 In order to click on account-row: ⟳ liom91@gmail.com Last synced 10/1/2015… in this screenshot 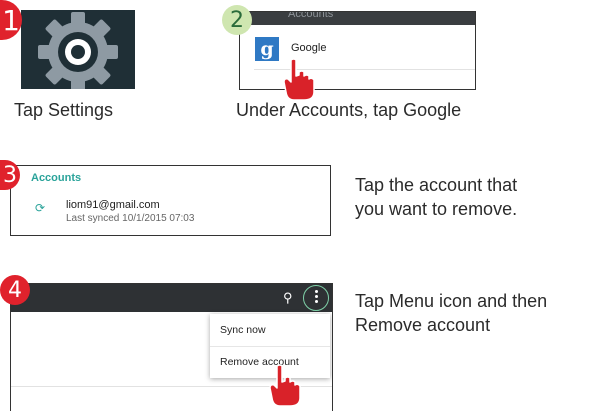, I will do `click(170, 212)`.